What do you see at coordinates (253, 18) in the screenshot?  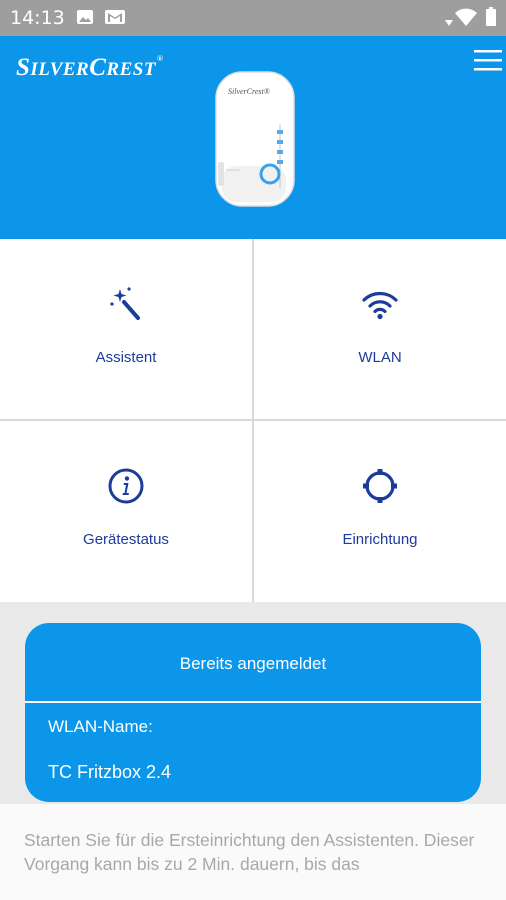 I see `status-bar: 14:13` at bounding box center [253, 18].